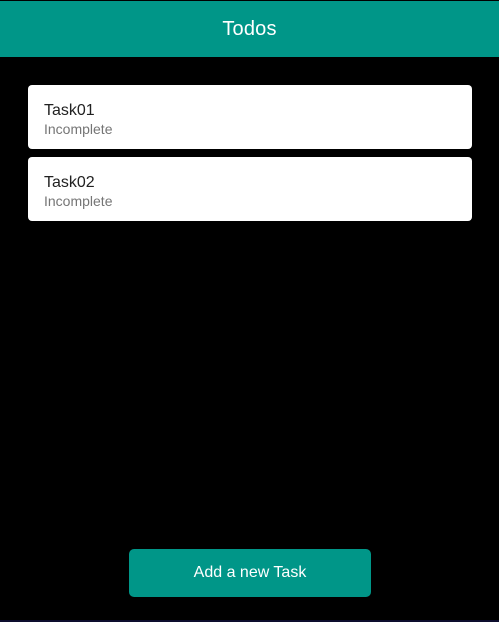  What do you see at coordinates (69, 182) in the screenshot?
I see `task-title: Task02` at bounding box center [69, 182].